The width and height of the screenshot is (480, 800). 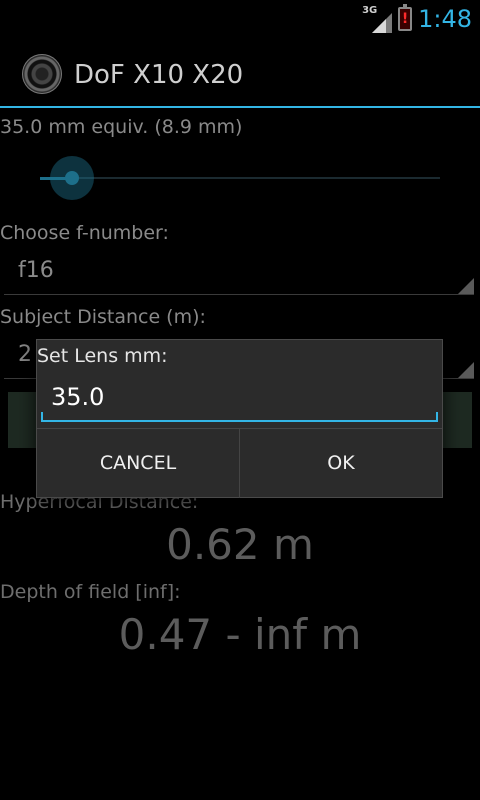 What do you see at coordinates (42, 74) in the screenshot?
I see `lens-icon` at bounding box center [42, 74].